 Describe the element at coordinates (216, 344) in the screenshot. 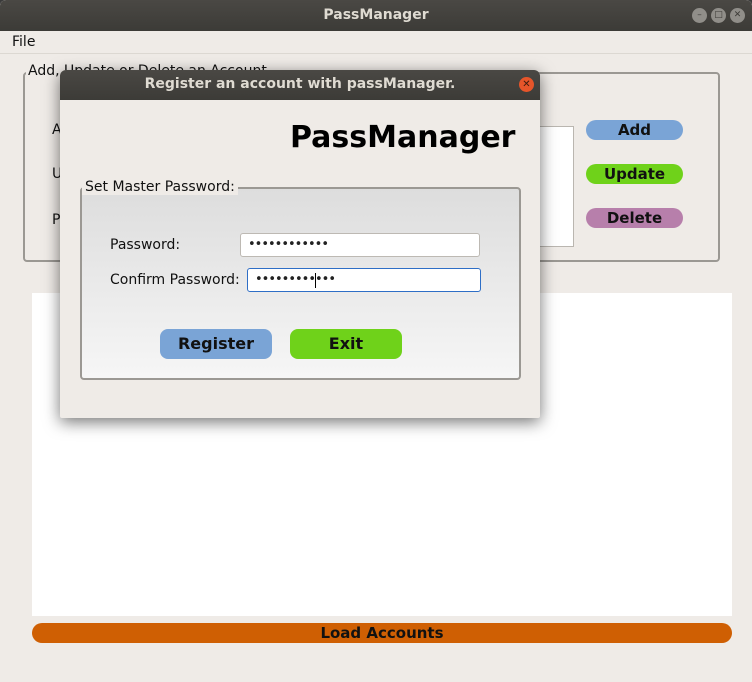

I see `register-button: Register` at that location.